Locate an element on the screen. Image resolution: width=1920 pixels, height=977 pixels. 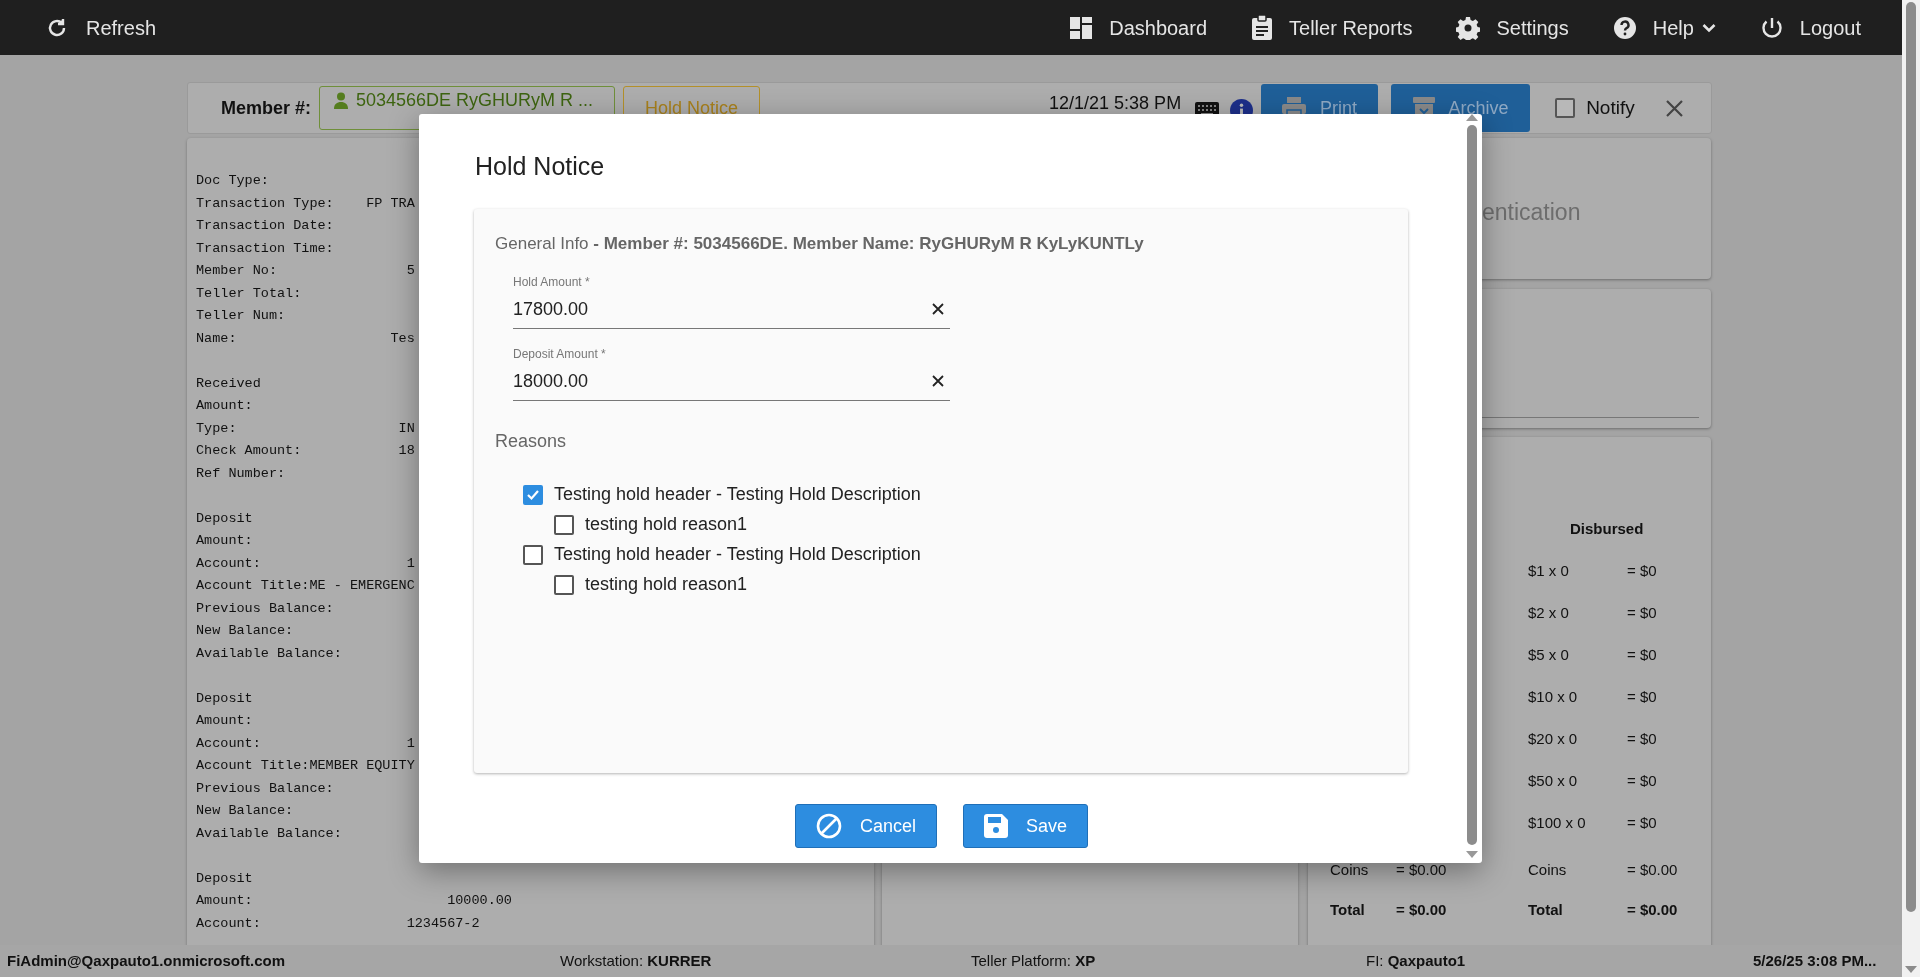
card-title: entication is located at coordinates (1531, 212).